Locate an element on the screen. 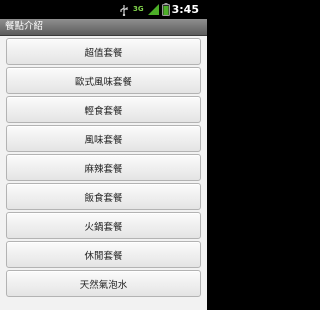  menu-item-value-set: 超值套餐 is located at coordinates (103, 51).